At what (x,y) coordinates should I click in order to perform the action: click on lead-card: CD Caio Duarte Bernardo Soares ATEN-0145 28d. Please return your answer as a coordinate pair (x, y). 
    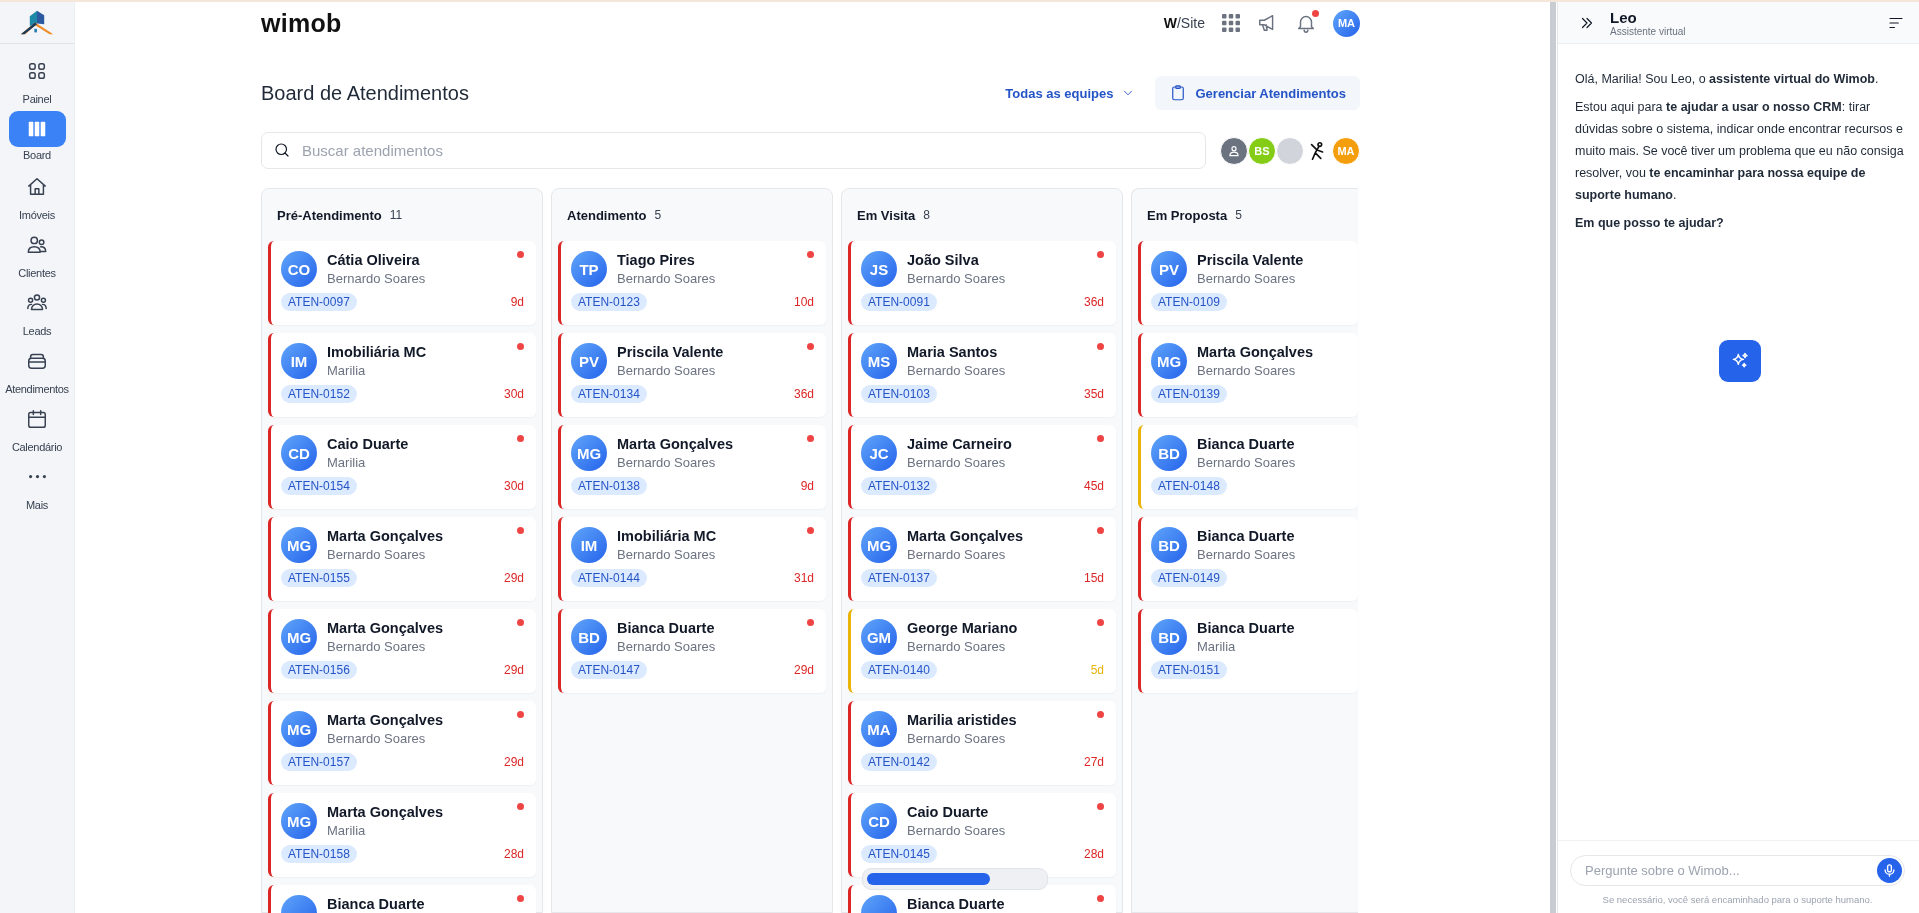
    Looking at the image, I should click on (982, 835).